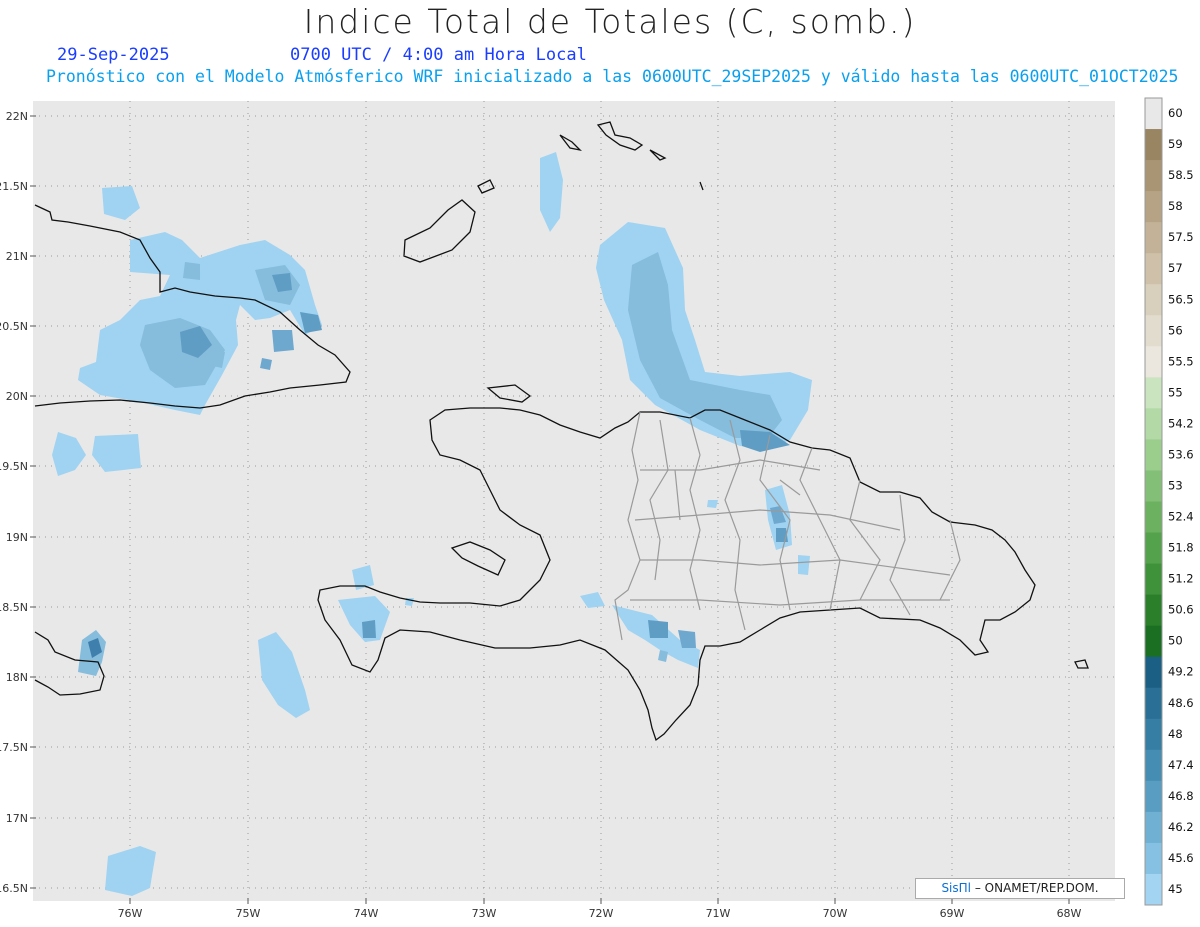 This screenshot has height=927, width=1200. What do you see at coordinates (835, 913) in the screenshot?
I see `lon-label: 70W` at bounding box center [835, 913].